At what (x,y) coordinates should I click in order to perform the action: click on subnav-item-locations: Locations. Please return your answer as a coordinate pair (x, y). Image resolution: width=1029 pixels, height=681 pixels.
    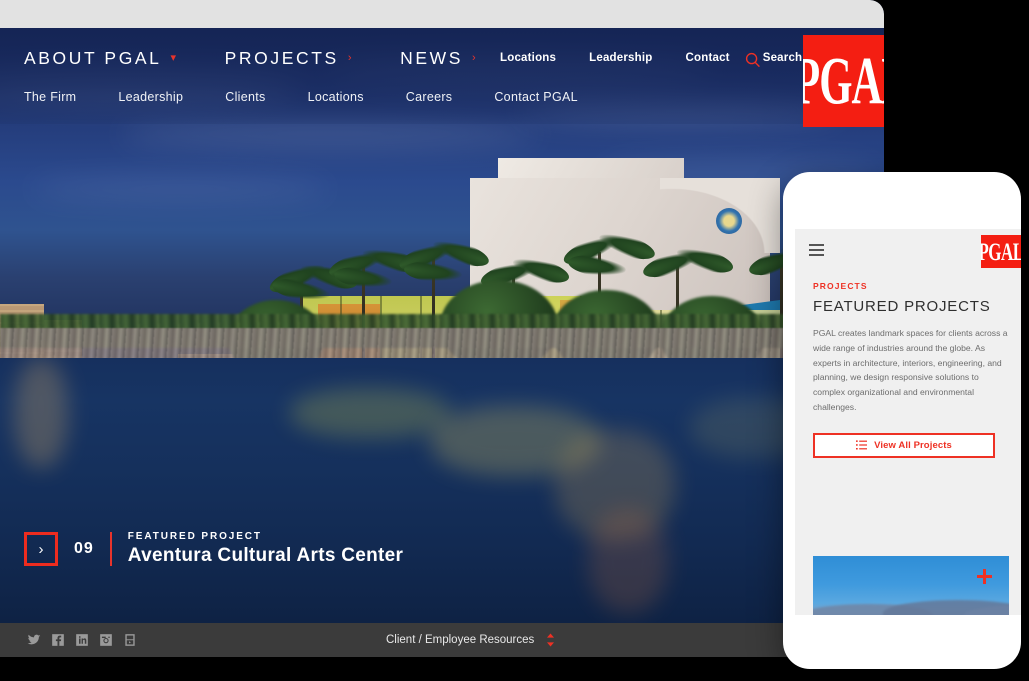
    Looking at the image, I should click on (336, 97).